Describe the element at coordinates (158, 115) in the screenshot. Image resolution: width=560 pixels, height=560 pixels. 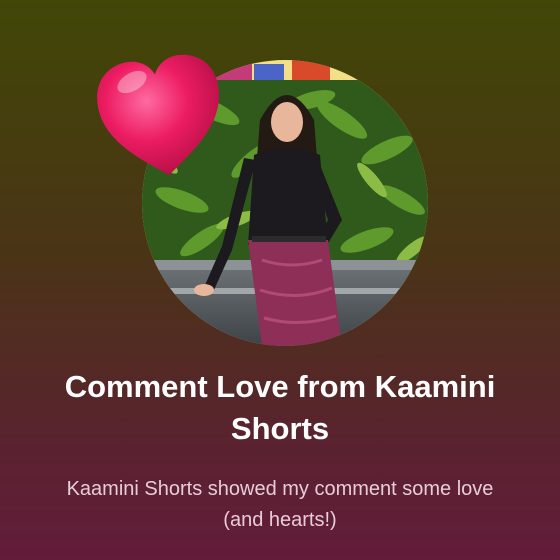
I see `heart-icon` at that location.